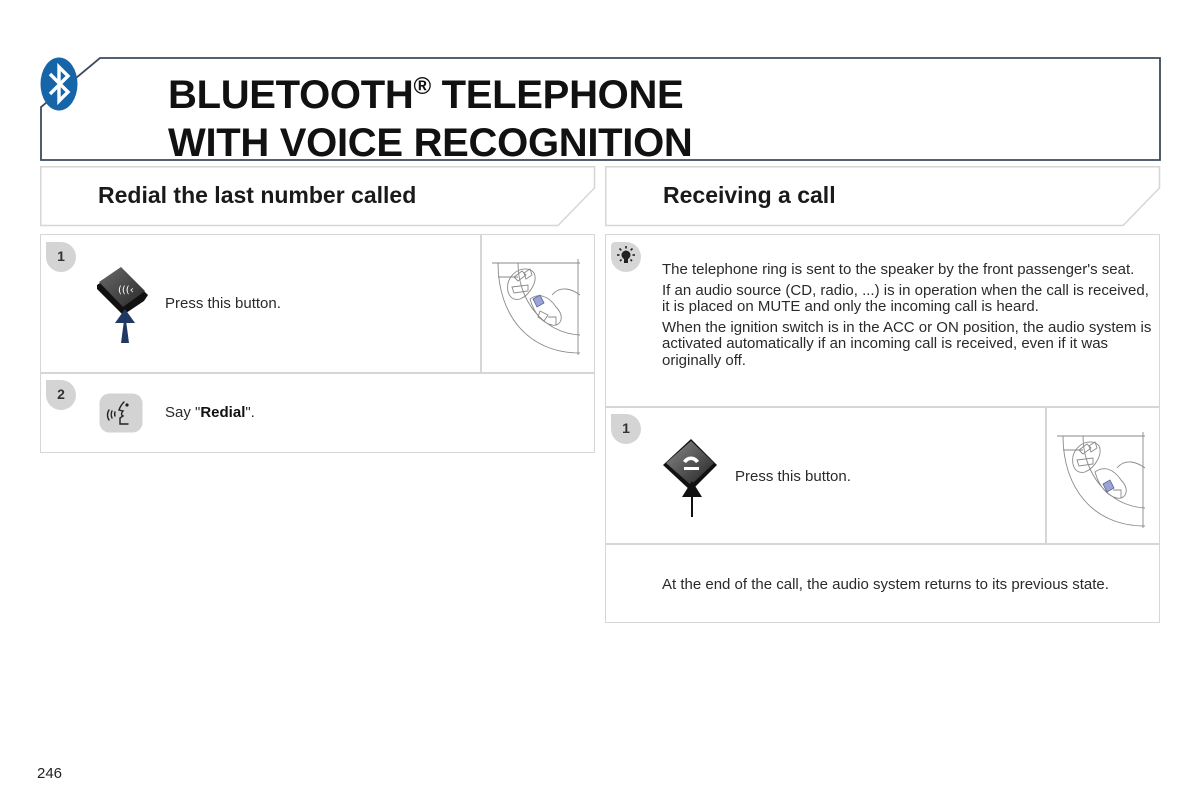  I want to click on section-heading: Receiving a call, so click(749, 195).